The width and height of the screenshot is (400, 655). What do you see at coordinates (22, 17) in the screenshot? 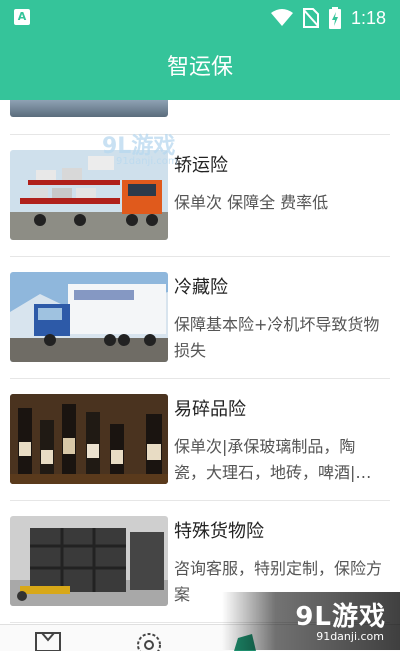
I see `notification-app-icon: A` at bounding box center [22, 17].